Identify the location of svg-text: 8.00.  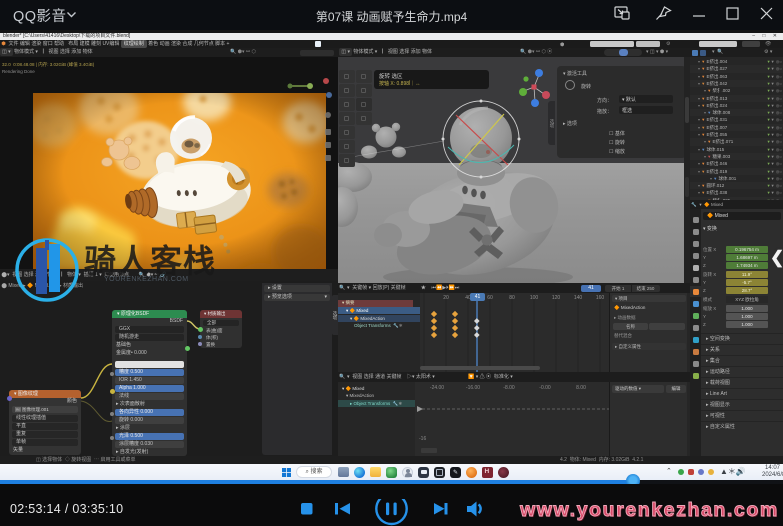
(581, 388).